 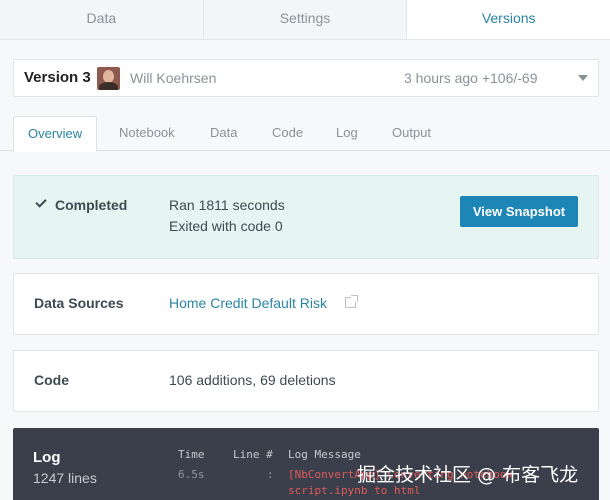 I want to click on exit-code: Exited with code 0, so click(x=226, y=226).